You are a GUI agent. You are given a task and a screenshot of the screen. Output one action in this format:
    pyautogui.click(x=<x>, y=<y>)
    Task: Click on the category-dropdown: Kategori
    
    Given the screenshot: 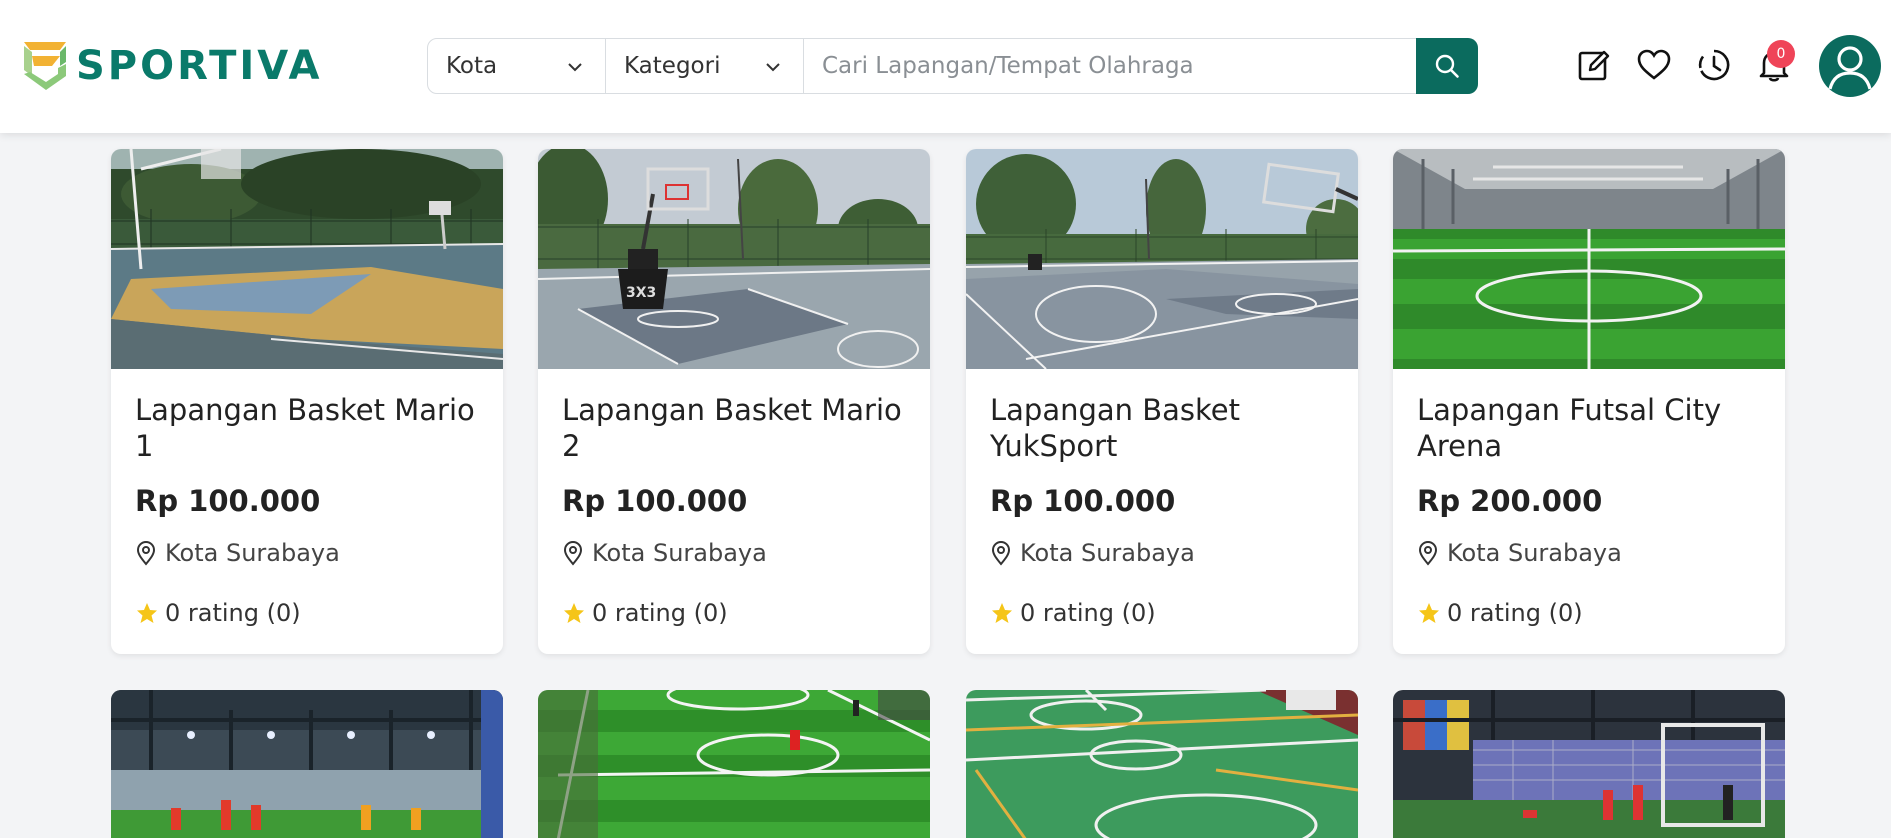 What is the action you would take?
    pyautogui.click(x=705, y=66)
    